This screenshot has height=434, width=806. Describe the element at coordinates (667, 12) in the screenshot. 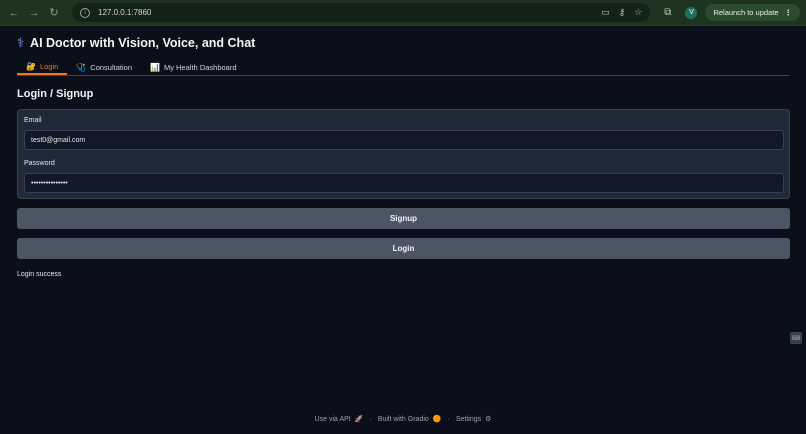

I see `extensions-puzzle-icon: ⧉` at that location.